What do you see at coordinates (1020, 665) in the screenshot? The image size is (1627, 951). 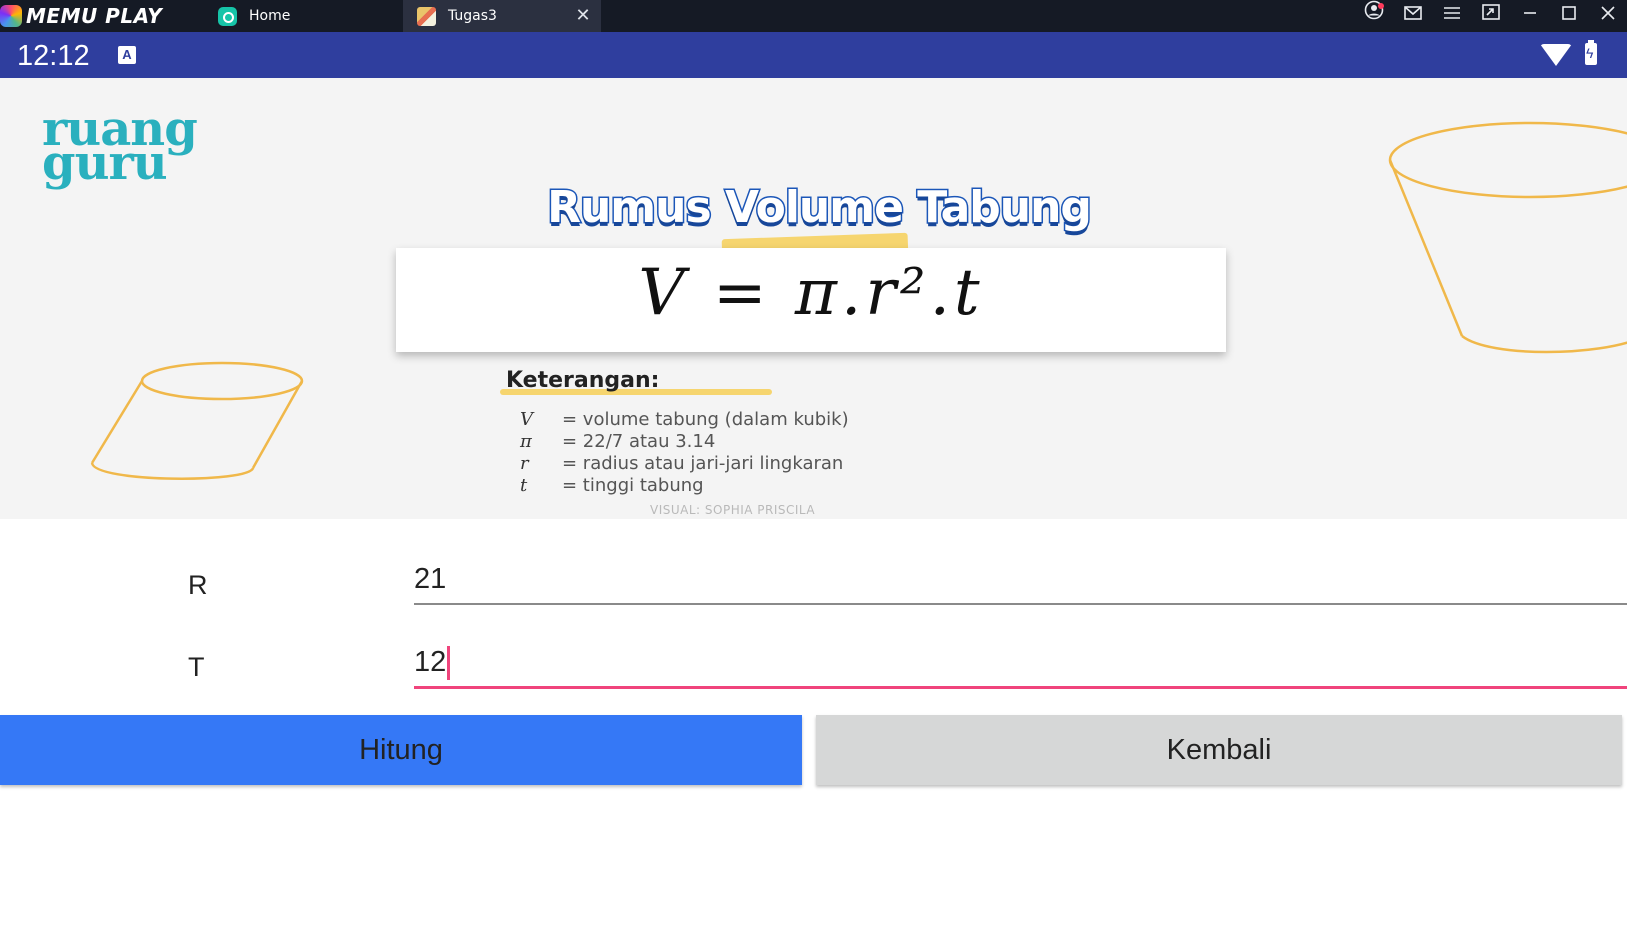 I see `t-input: 12` at bounding box center [1020, 665].